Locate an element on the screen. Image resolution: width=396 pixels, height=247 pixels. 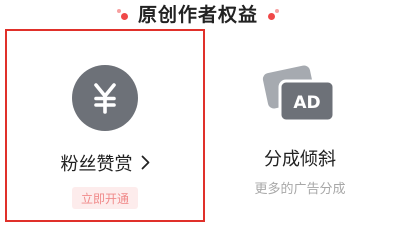
benefit-label: 粉丝赞赏 is located at coordinates (105, 164).